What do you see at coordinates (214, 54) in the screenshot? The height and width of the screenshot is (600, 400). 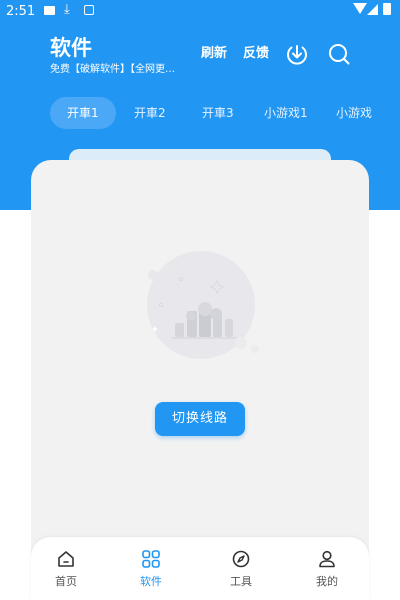 I see `refresh-button: 刷新` at bounding box center [214, 54].